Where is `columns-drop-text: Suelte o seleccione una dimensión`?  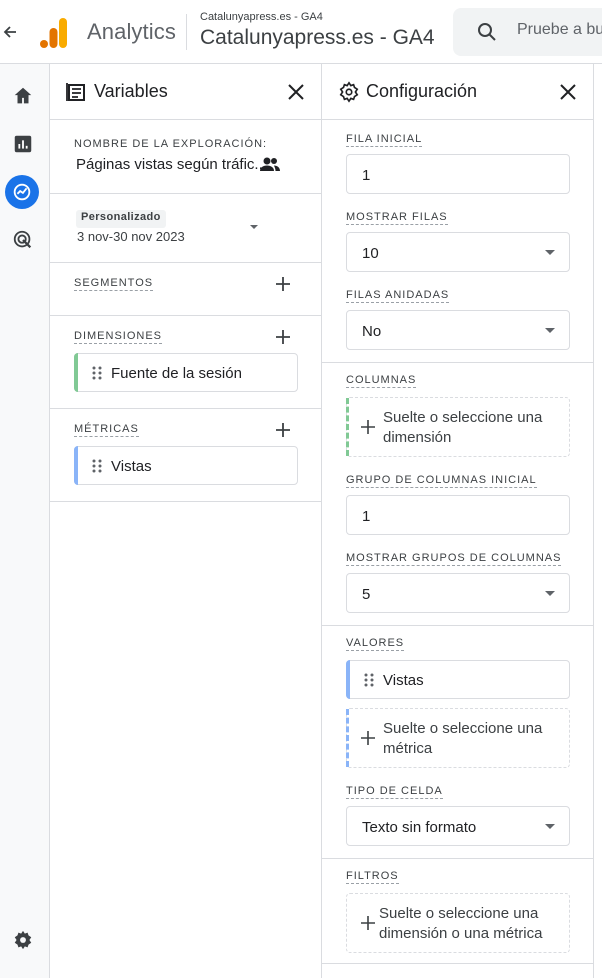 columns-drop-text: Suelte o seleccione una dimensión is located at coordinates (463, 427).